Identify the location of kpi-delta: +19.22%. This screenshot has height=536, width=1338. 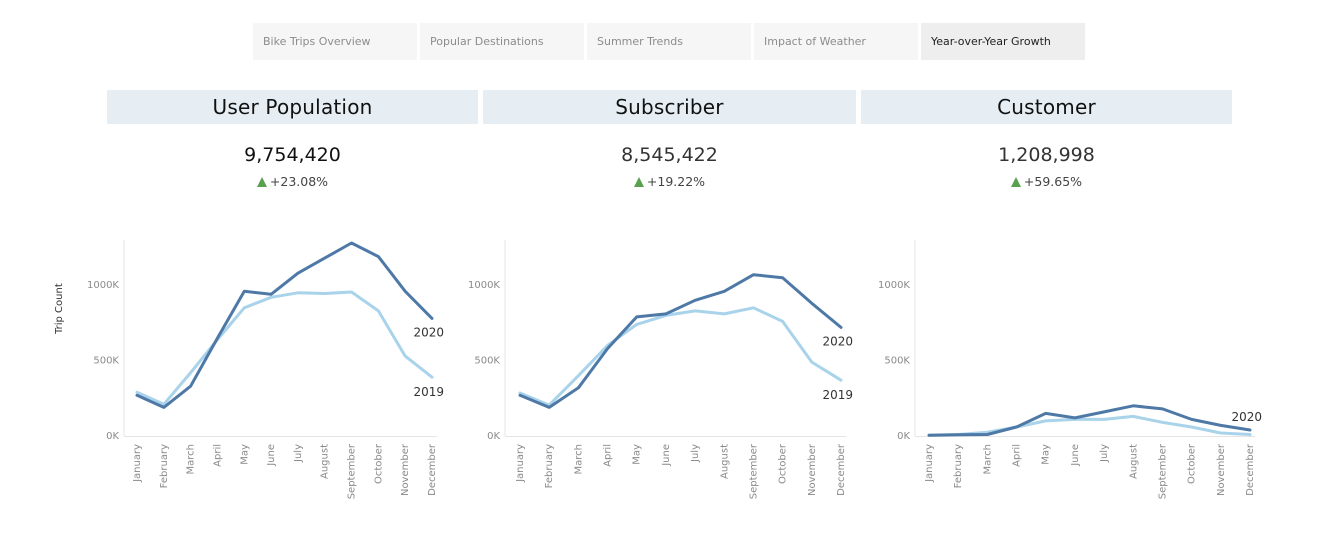
(669, 181).